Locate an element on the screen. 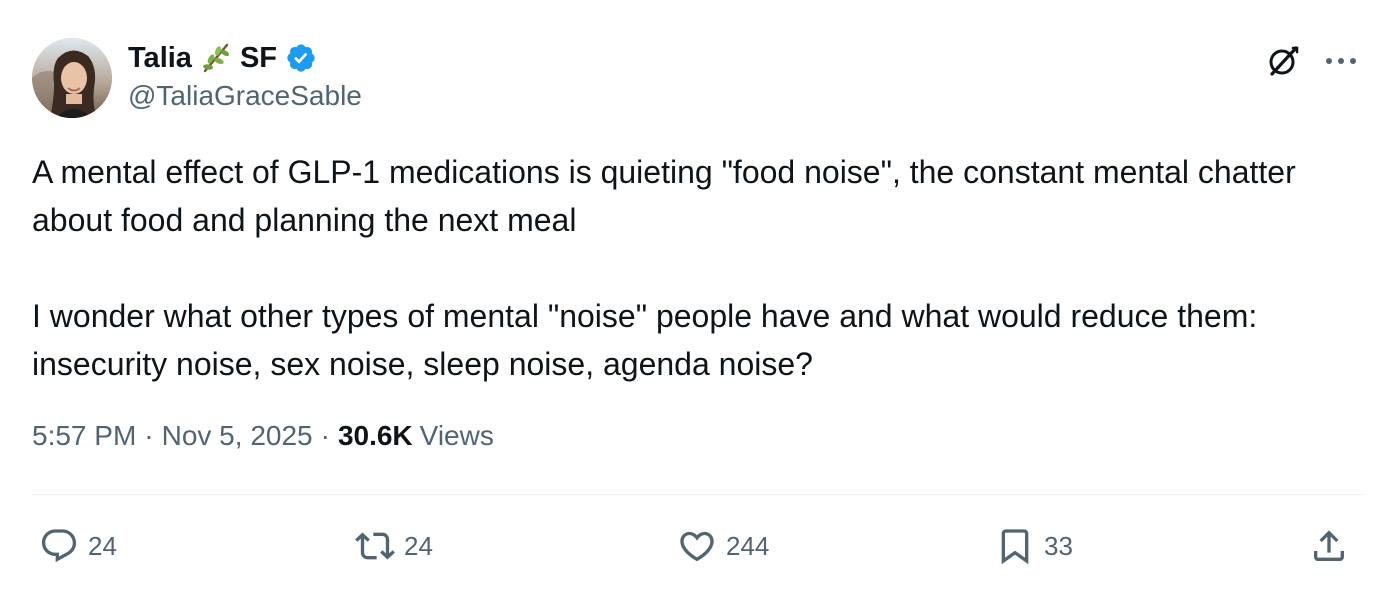 The width and height of the screenshot is (1392, 594). views-count: 30.6K is located at coordinates (375, 435).